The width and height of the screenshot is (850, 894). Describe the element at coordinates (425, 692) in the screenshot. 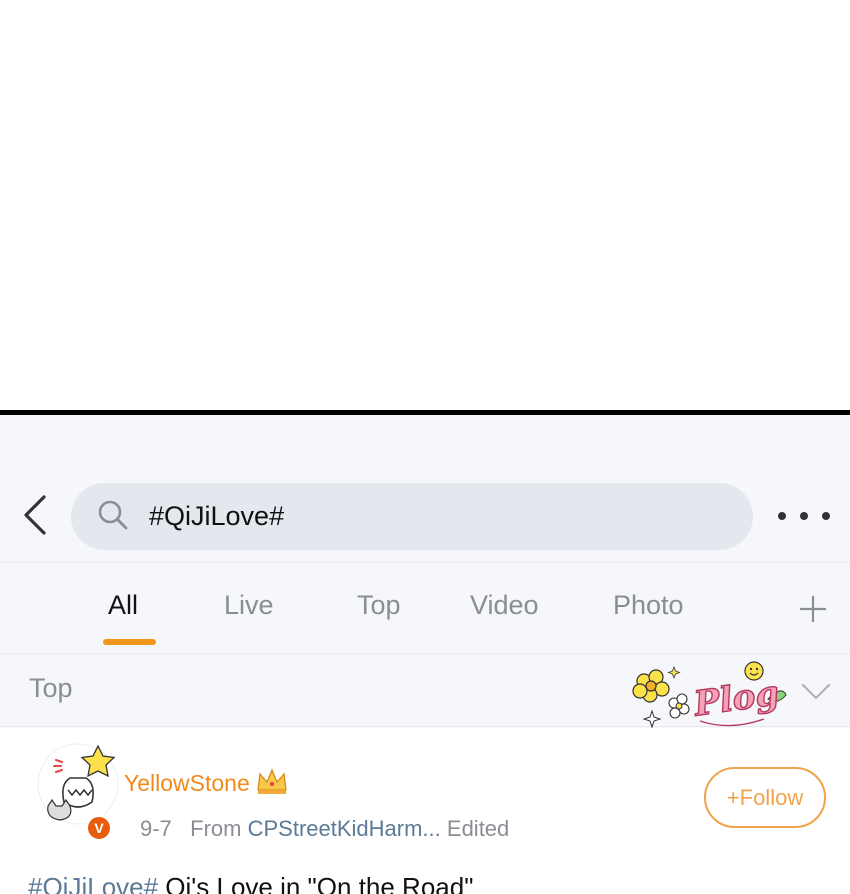

I see `section-header: Top Plog` at that location.